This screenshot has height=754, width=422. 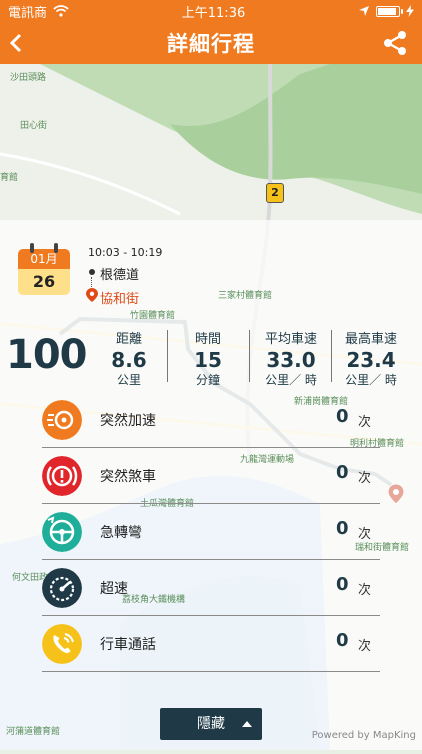 I want to click on stat-duration: 時間 15 分鐘, so click(x=208, y=358).